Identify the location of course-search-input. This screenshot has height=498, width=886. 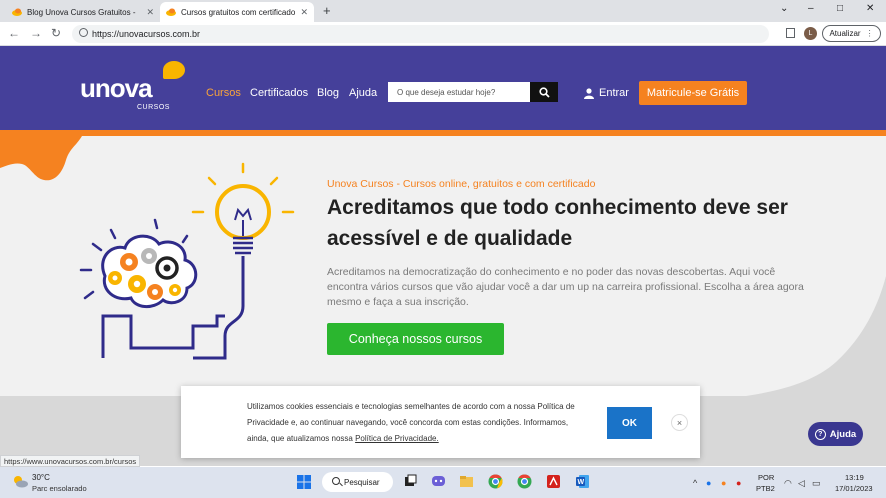
(459, 92).